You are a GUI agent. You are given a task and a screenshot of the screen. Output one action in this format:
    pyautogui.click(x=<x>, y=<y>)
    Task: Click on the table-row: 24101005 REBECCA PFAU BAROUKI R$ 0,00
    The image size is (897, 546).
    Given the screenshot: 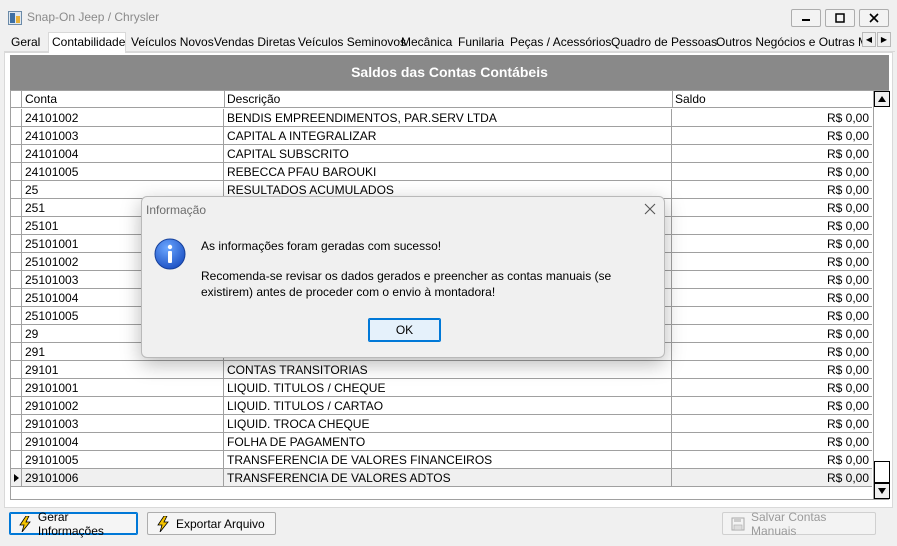 What is the action you would take?
    pyautogui.click(x=441, y=172)
    